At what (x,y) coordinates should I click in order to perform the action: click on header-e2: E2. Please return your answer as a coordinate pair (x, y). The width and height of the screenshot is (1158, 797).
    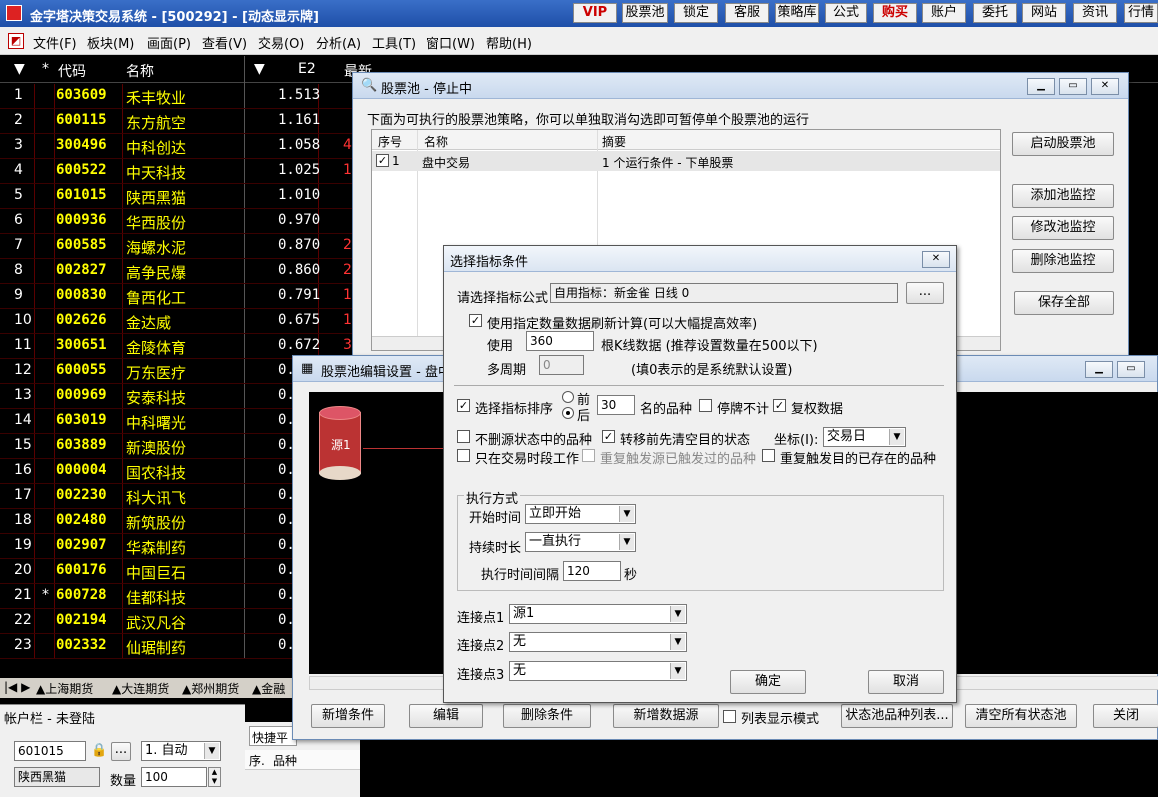
    Looking at the image, I should click on (307, 69).